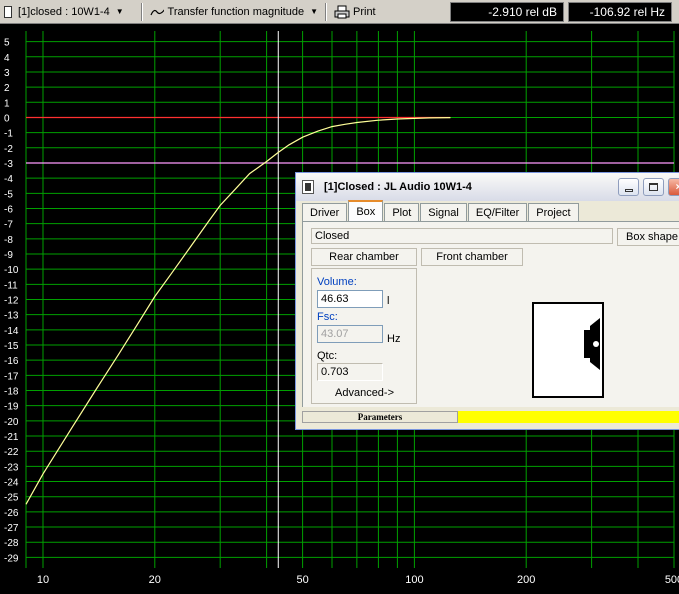 This screenshot has height=594, width=679. What do you see at coordinates (364, 257) in the screenshot?
I see `rear-chamber-button: Rear chamber` at bounding box center [364, 257].